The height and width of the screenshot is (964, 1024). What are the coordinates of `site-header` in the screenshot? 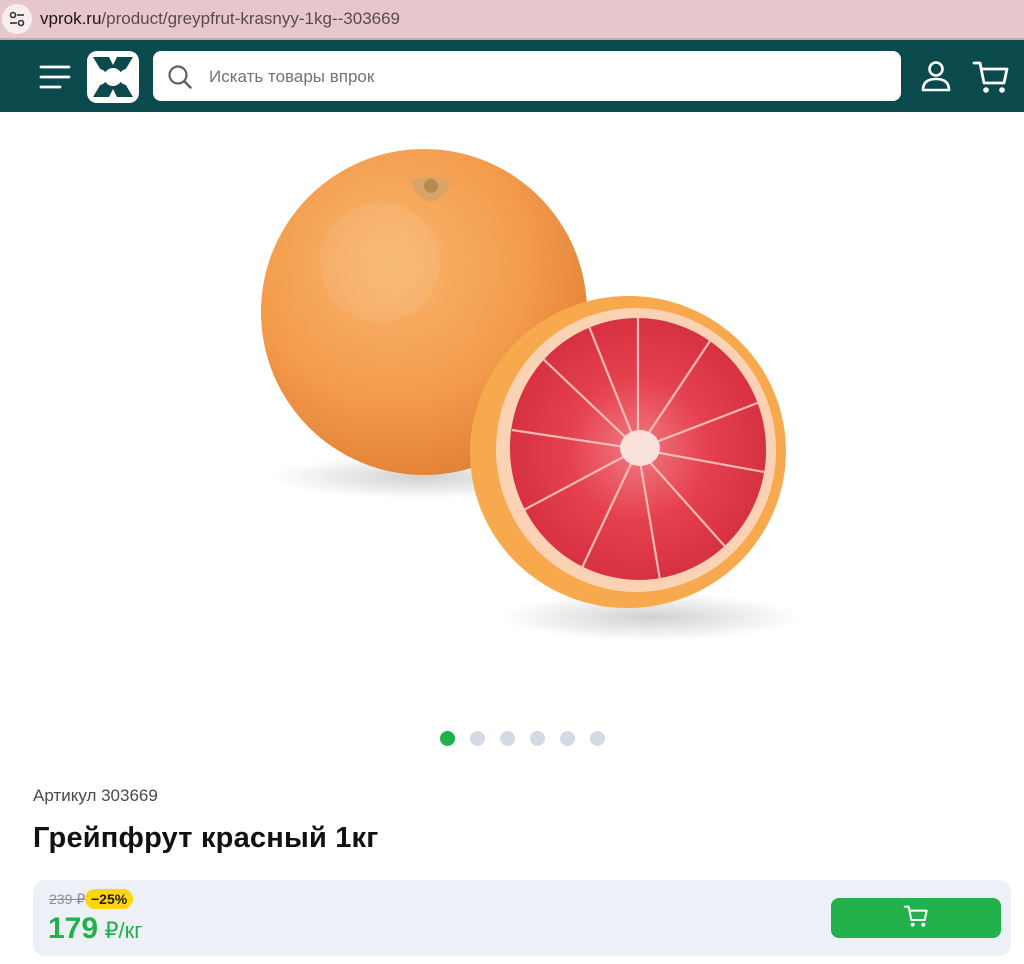 It's located at (512, 76).